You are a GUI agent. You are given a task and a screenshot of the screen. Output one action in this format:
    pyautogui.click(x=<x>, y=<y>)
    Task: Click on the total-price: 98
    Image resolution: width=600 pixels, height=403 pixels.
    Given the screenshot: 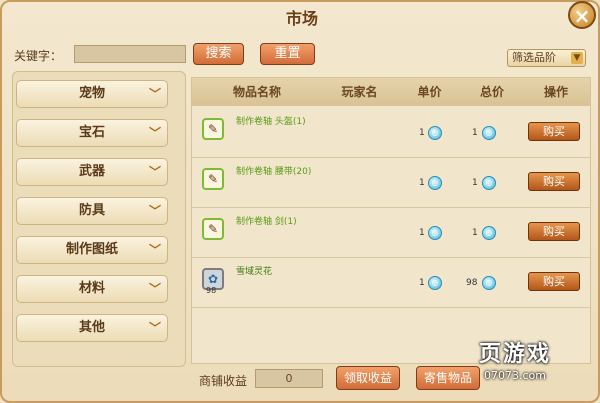 What is the action you would take?
    pyautogui.click(x=472, y=283)
    